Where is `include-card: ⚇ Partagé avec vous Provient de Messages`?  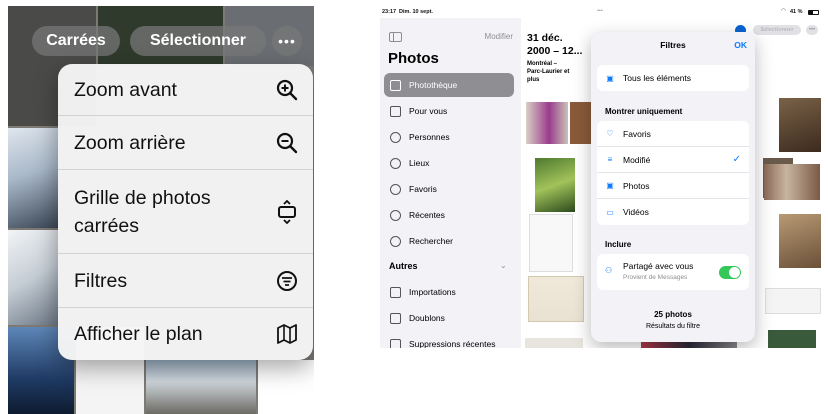
include-card: ⚇ Partagé avec vous Provient de Messages is located at coordinates (673, 272).